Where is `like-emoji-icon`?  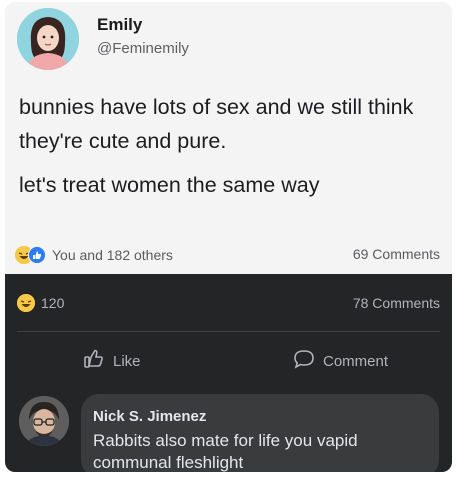
like-emoji-icon is located at coordinates (37, 255).